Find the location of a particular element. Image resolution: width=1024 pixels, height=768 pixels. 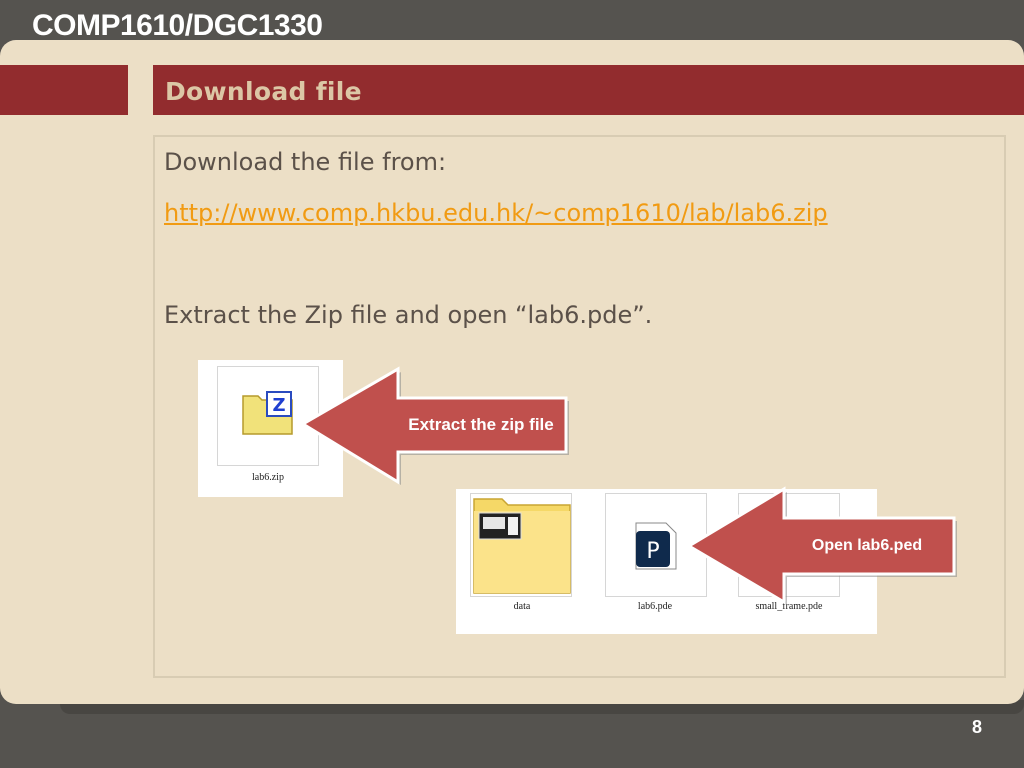

open-callout-label: Open lab6.ped is located at coordinates (867, 545).